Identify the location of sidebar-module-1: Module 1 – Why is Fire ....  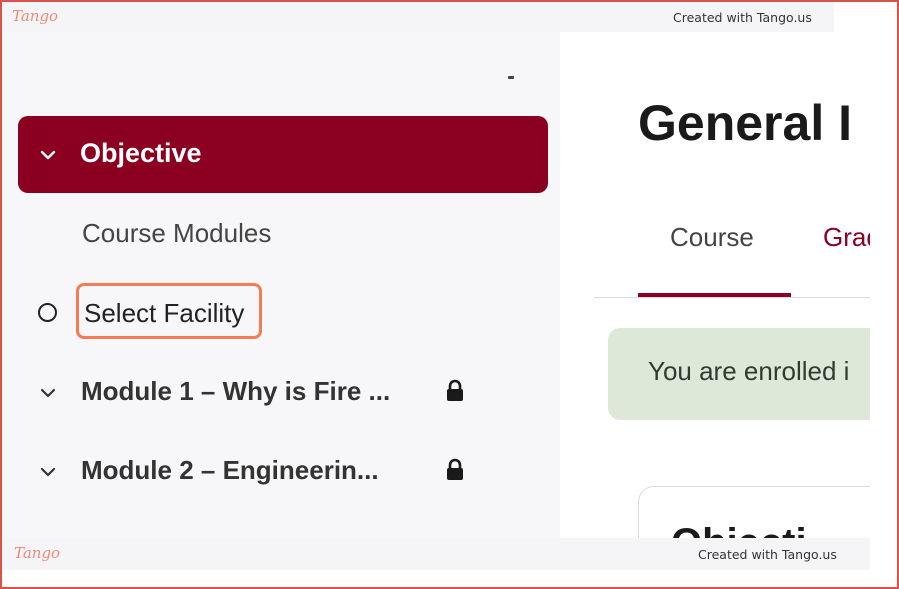
(281, 393).